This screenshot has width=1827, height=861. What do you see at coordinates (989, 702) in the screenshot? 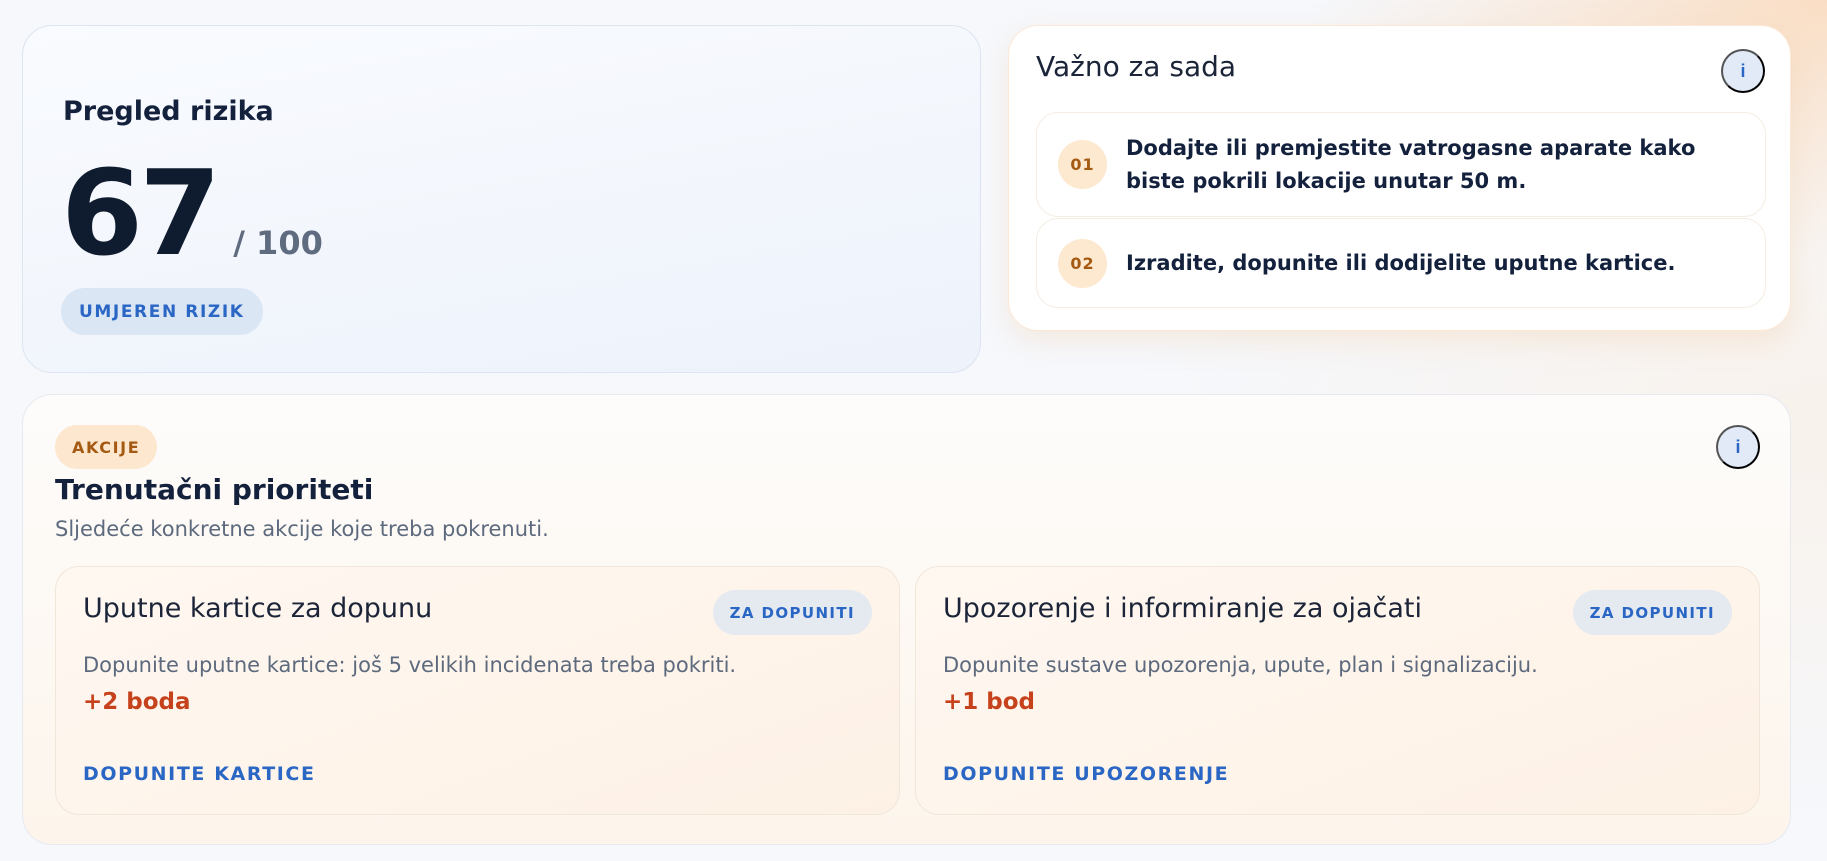
I see `priority-card-points: +1 bod` at bounding box center [989, 702].